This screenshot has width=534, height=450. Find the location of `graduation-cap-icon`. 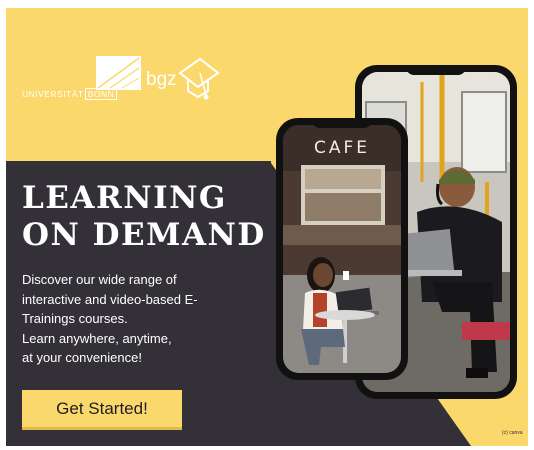

graduation-cap-icon is located at coordinates (199, 78).